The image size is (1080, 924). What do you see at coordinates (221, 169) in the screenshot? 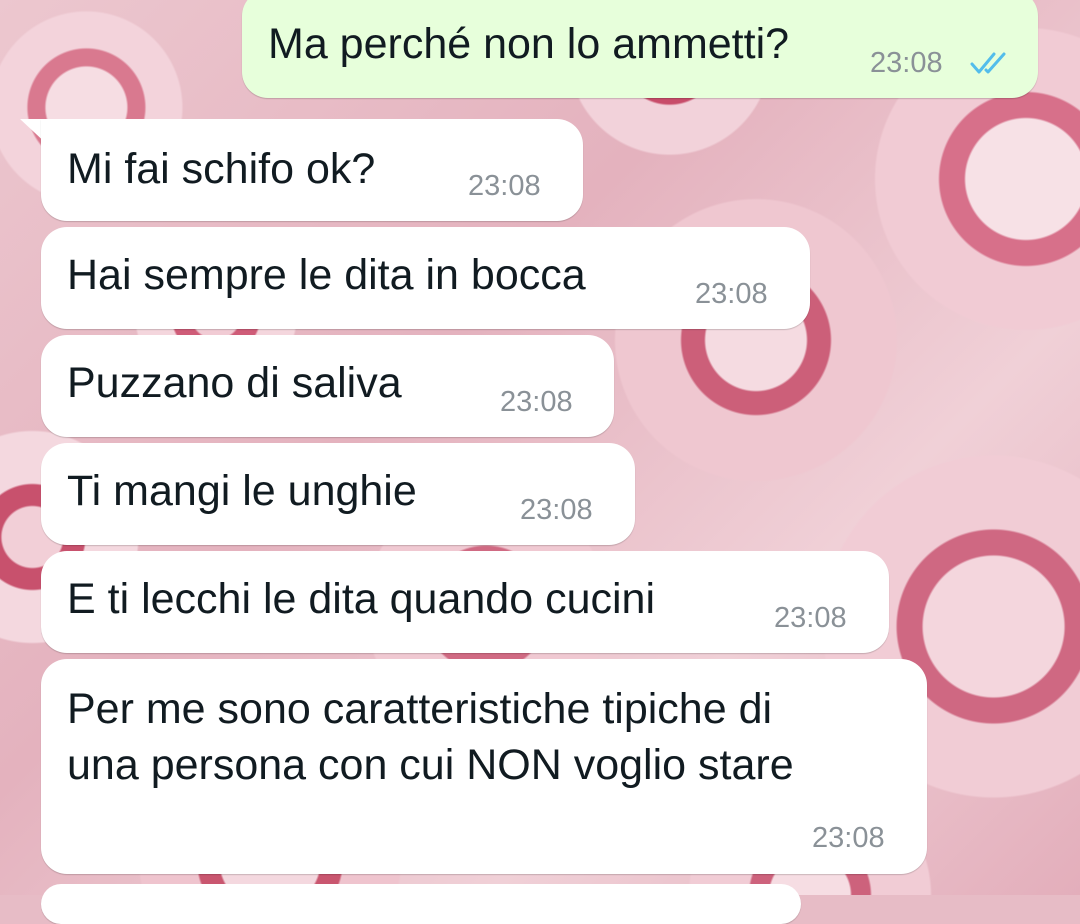
I see `message-text: Mi fai schifo ok?` at bounding box center [221, 169].